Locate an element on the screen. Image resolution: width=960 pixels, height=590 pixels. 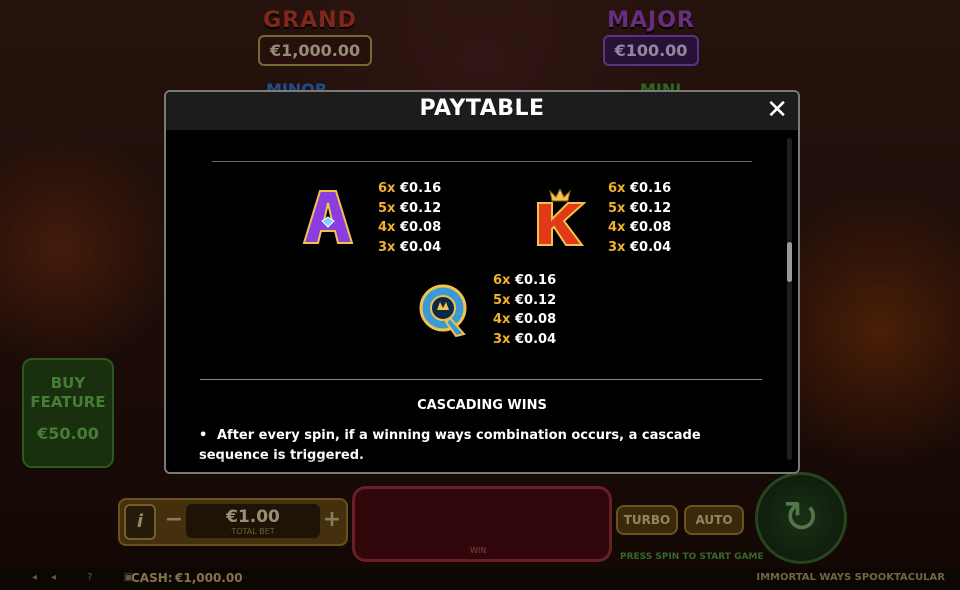
symbol-k-icon is located at coordinates (561, 216).